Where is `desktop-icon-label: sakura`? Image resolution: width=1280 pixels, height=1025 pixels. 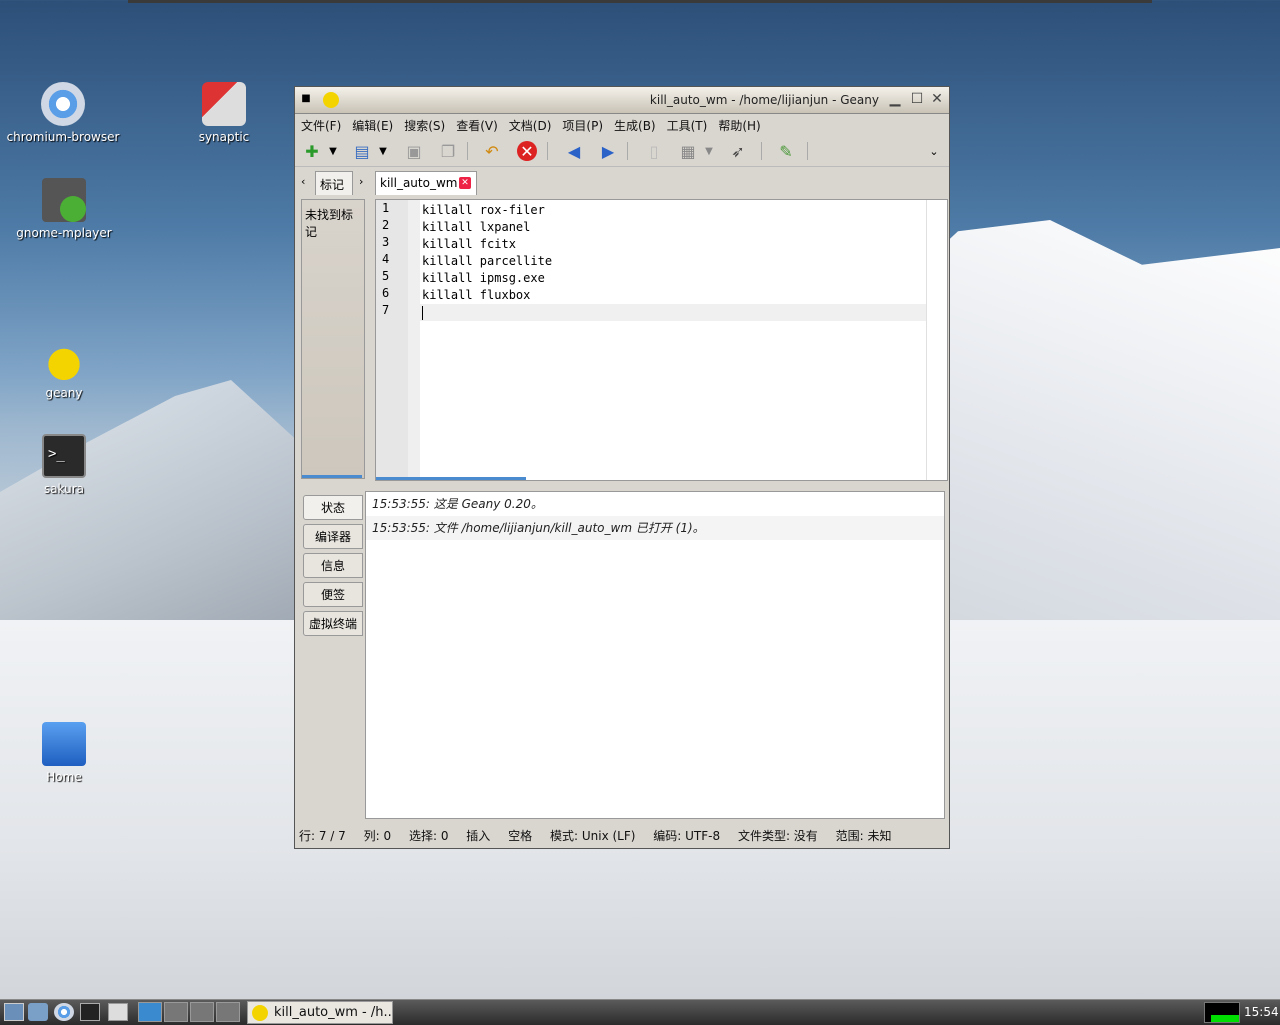
desktop-icon-label: sakura is located at coordinates (64, 489).